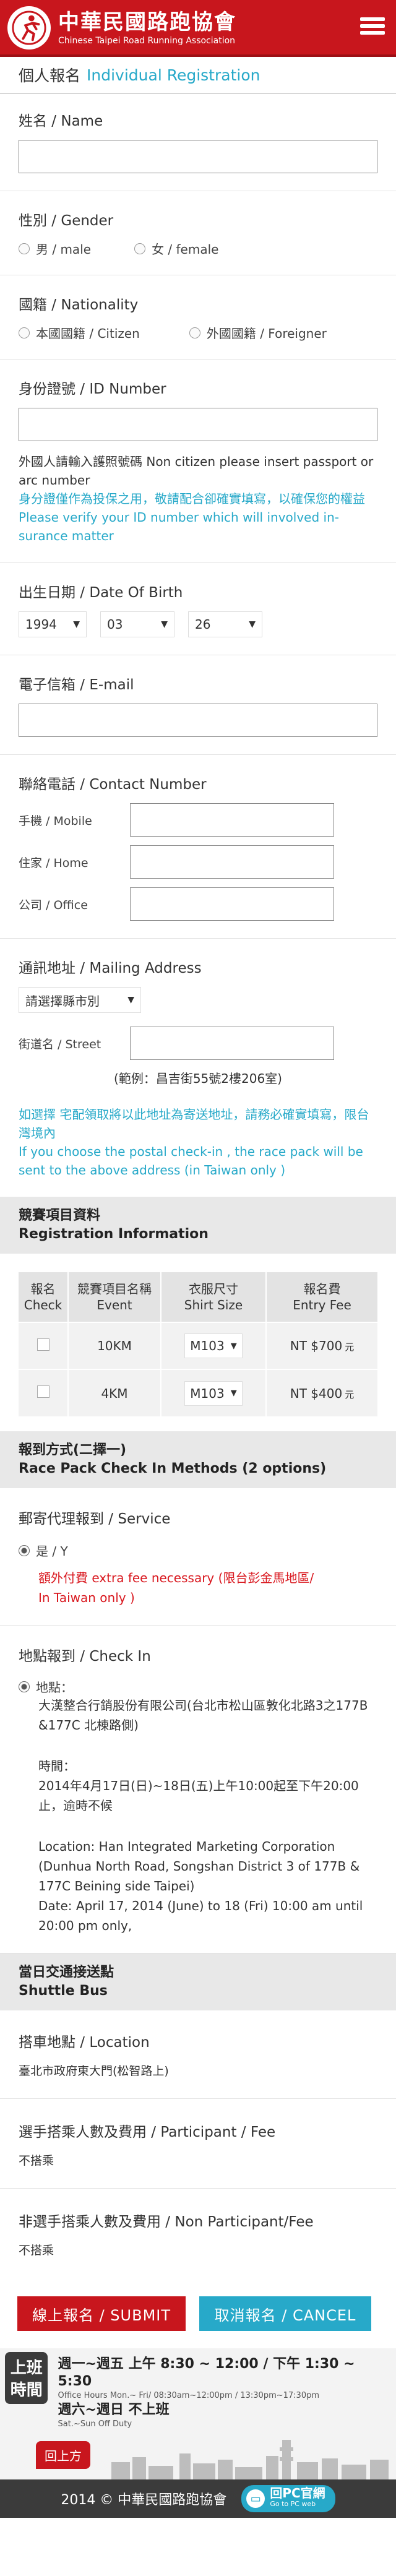  What do you see at coordinates (88, 333) in the screenshot?
I see `radio-label: 本國國籍 / Citizen` at bounding box center [88, 333].